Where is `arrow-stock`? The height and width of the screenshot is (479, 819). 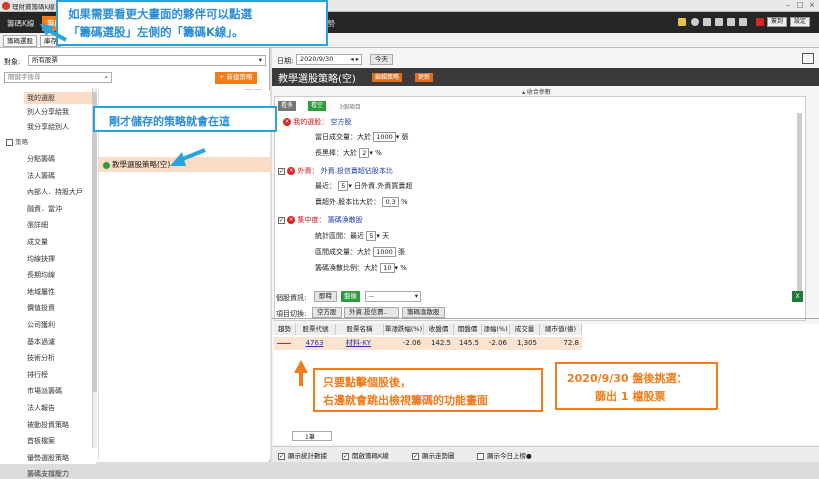
arrow-stock is located at coordinates (301, 373).